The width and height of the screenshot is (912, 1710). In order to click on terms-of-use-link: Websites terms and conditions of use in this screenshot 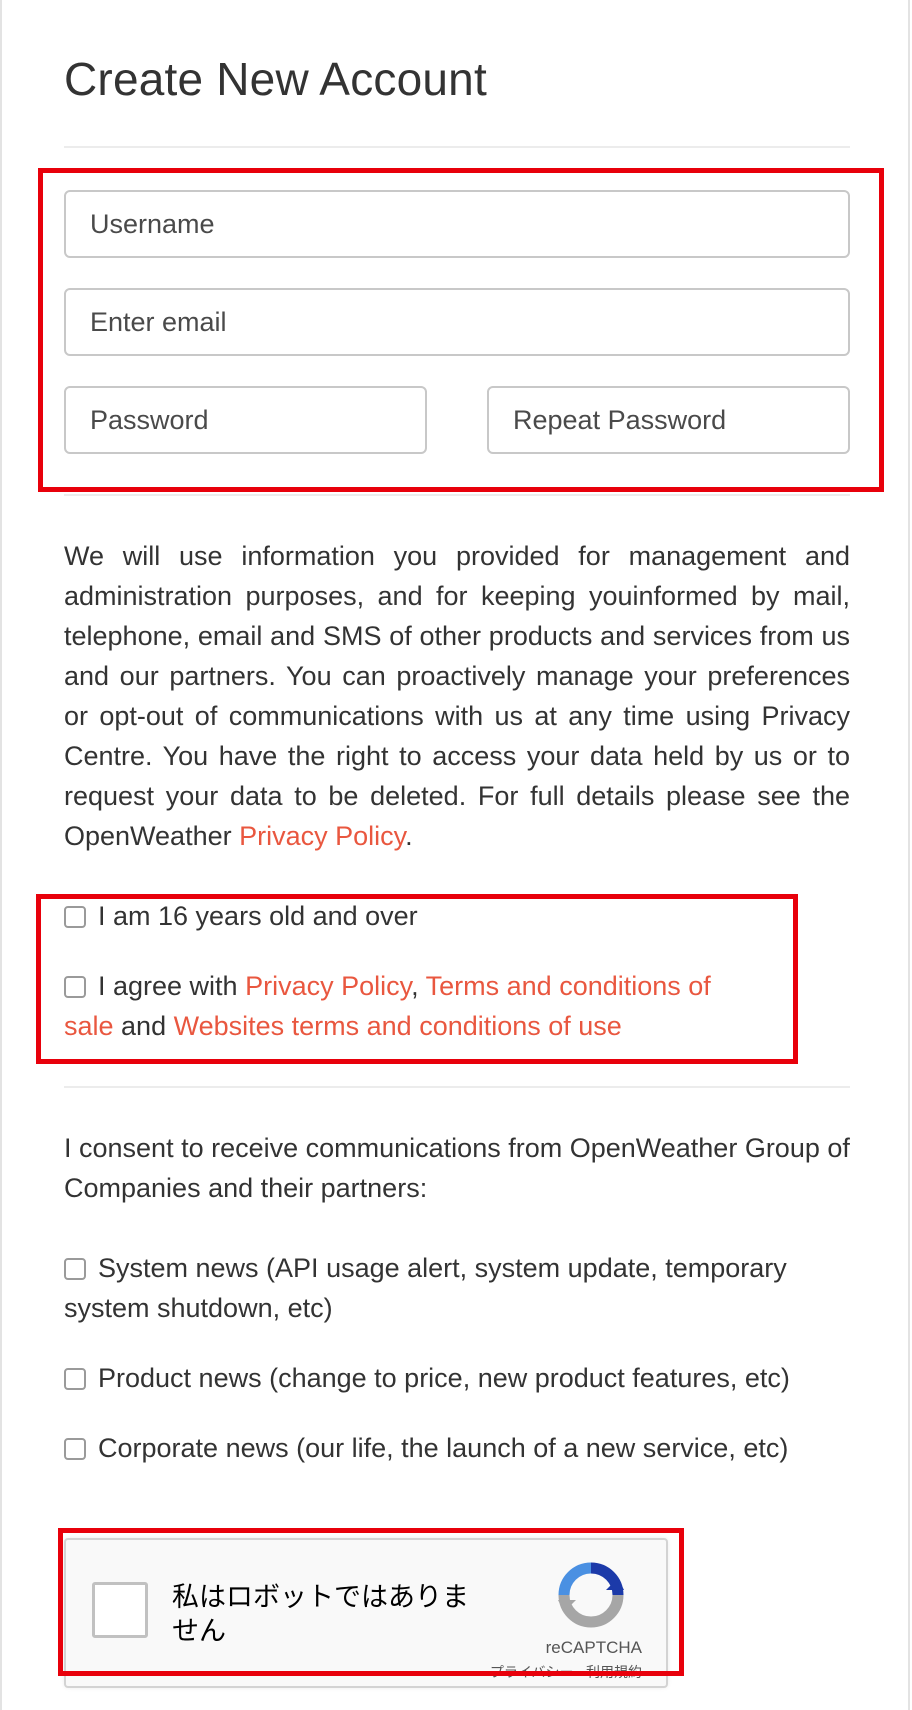, I will do `click(398, 1026)`.